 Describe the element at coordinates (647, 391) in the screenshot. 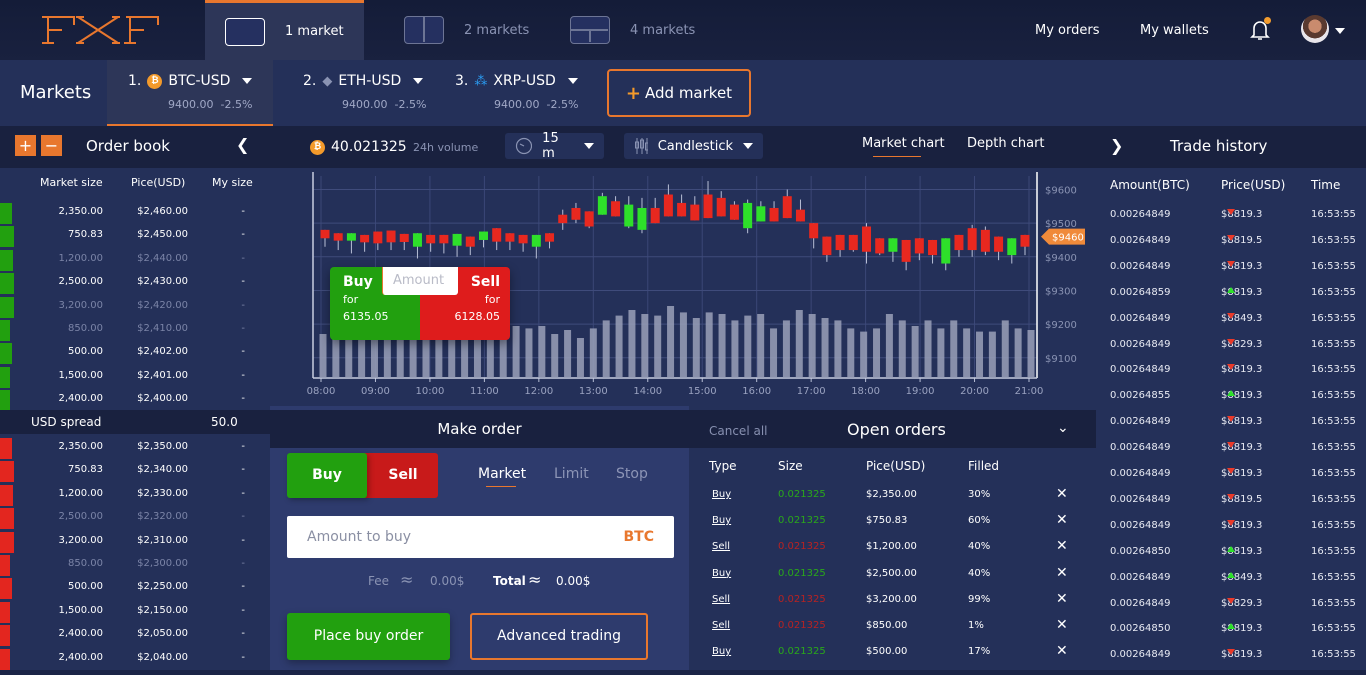

I see `x-tick-label: 14:00` at that location.